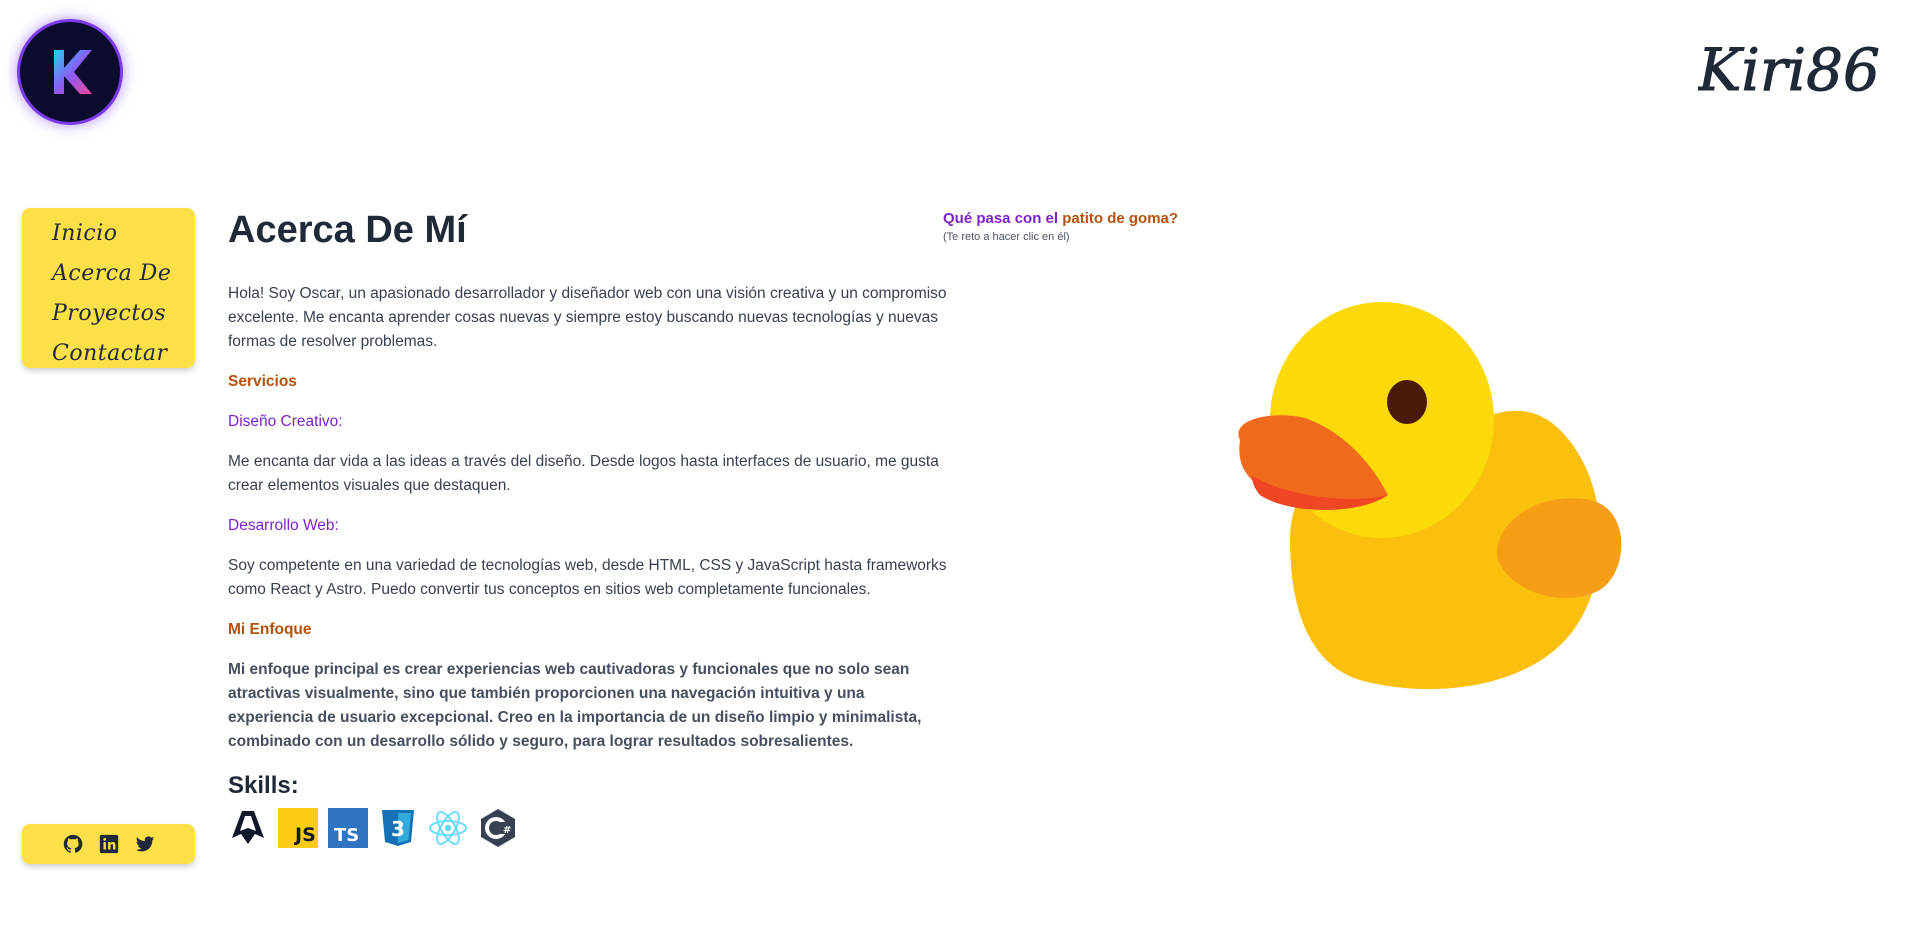 The image size is (1918, 930). What do you see at coordinates (448, 828) in the screenshot?
I see `react-icon` at bounding box center [448, 828].